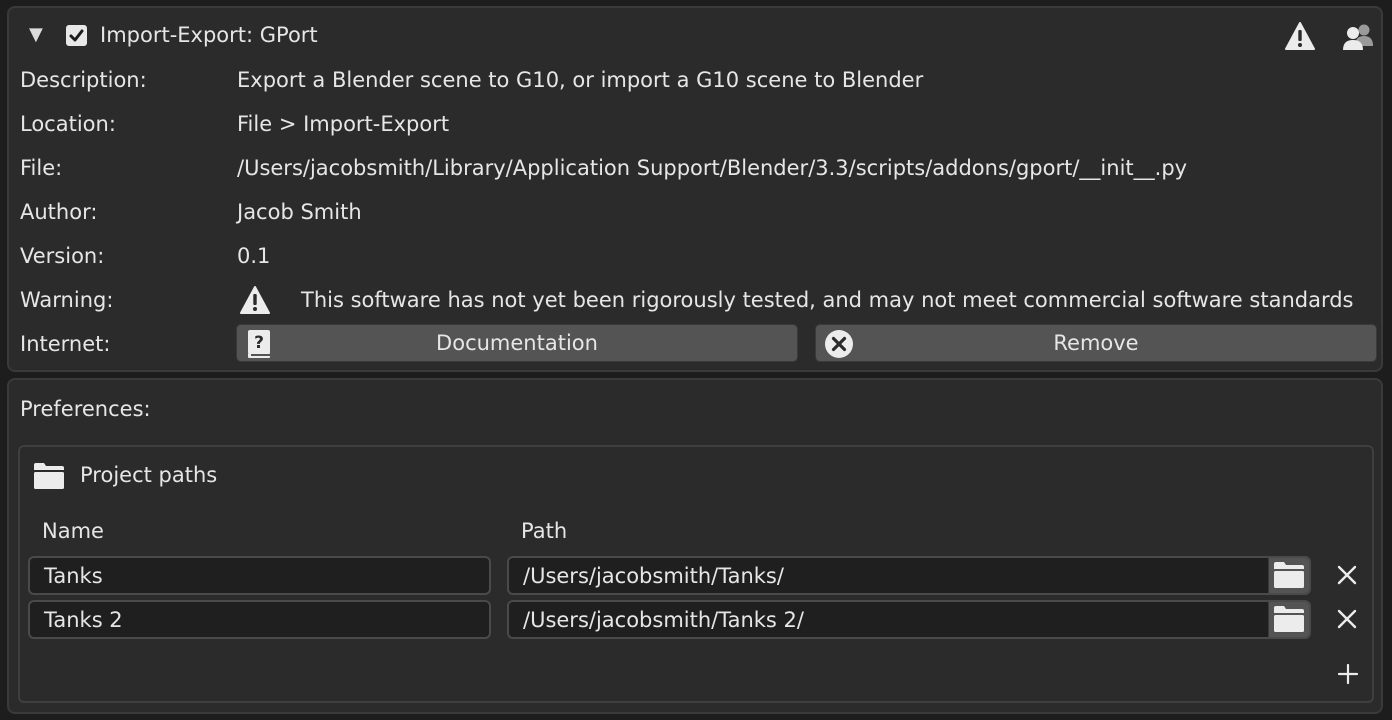 The image size is (1392, 720). I want to click on version-value: 0.1, so click(254, 256).